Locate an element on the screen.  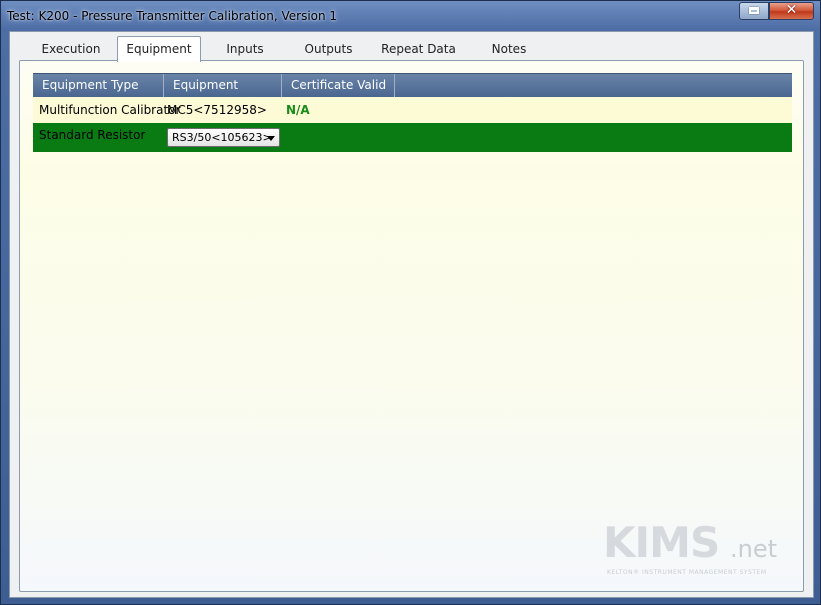
certificate-valid-to-cell: N/A is located at coordinates (298, 110).